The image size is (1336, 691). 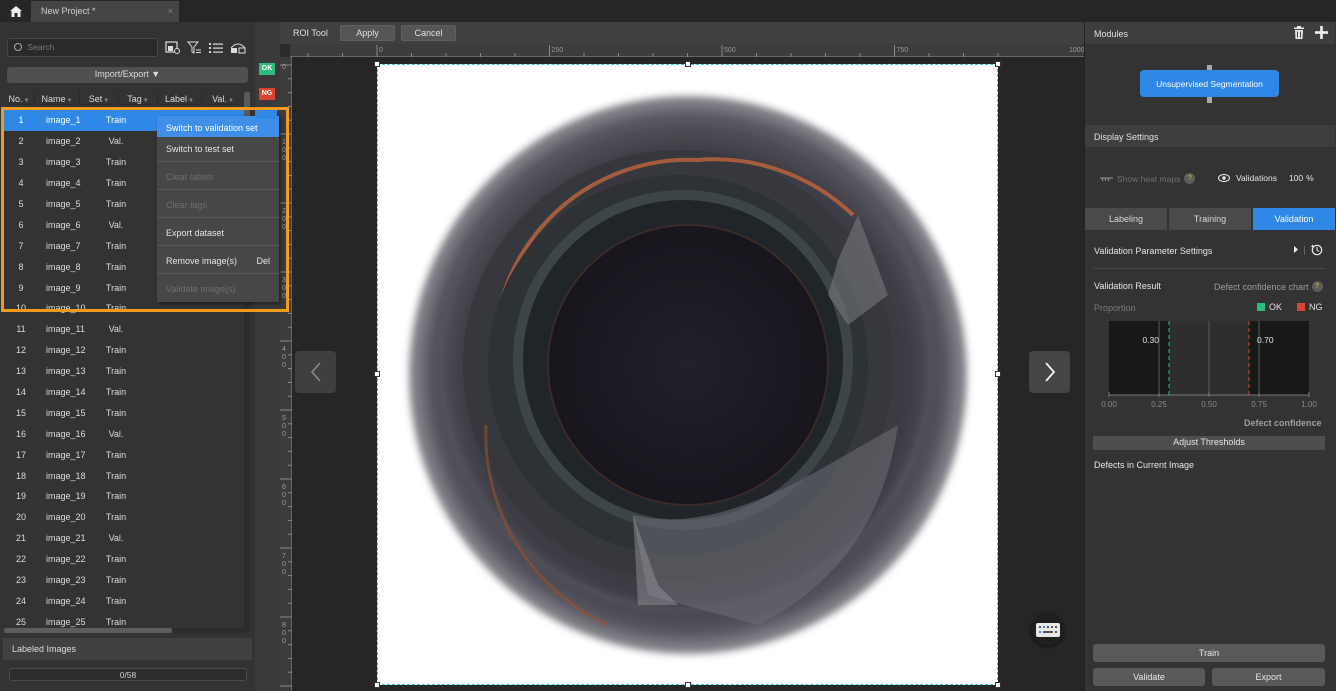 I want to click on image-settings-button, so click(x=172, y=47).